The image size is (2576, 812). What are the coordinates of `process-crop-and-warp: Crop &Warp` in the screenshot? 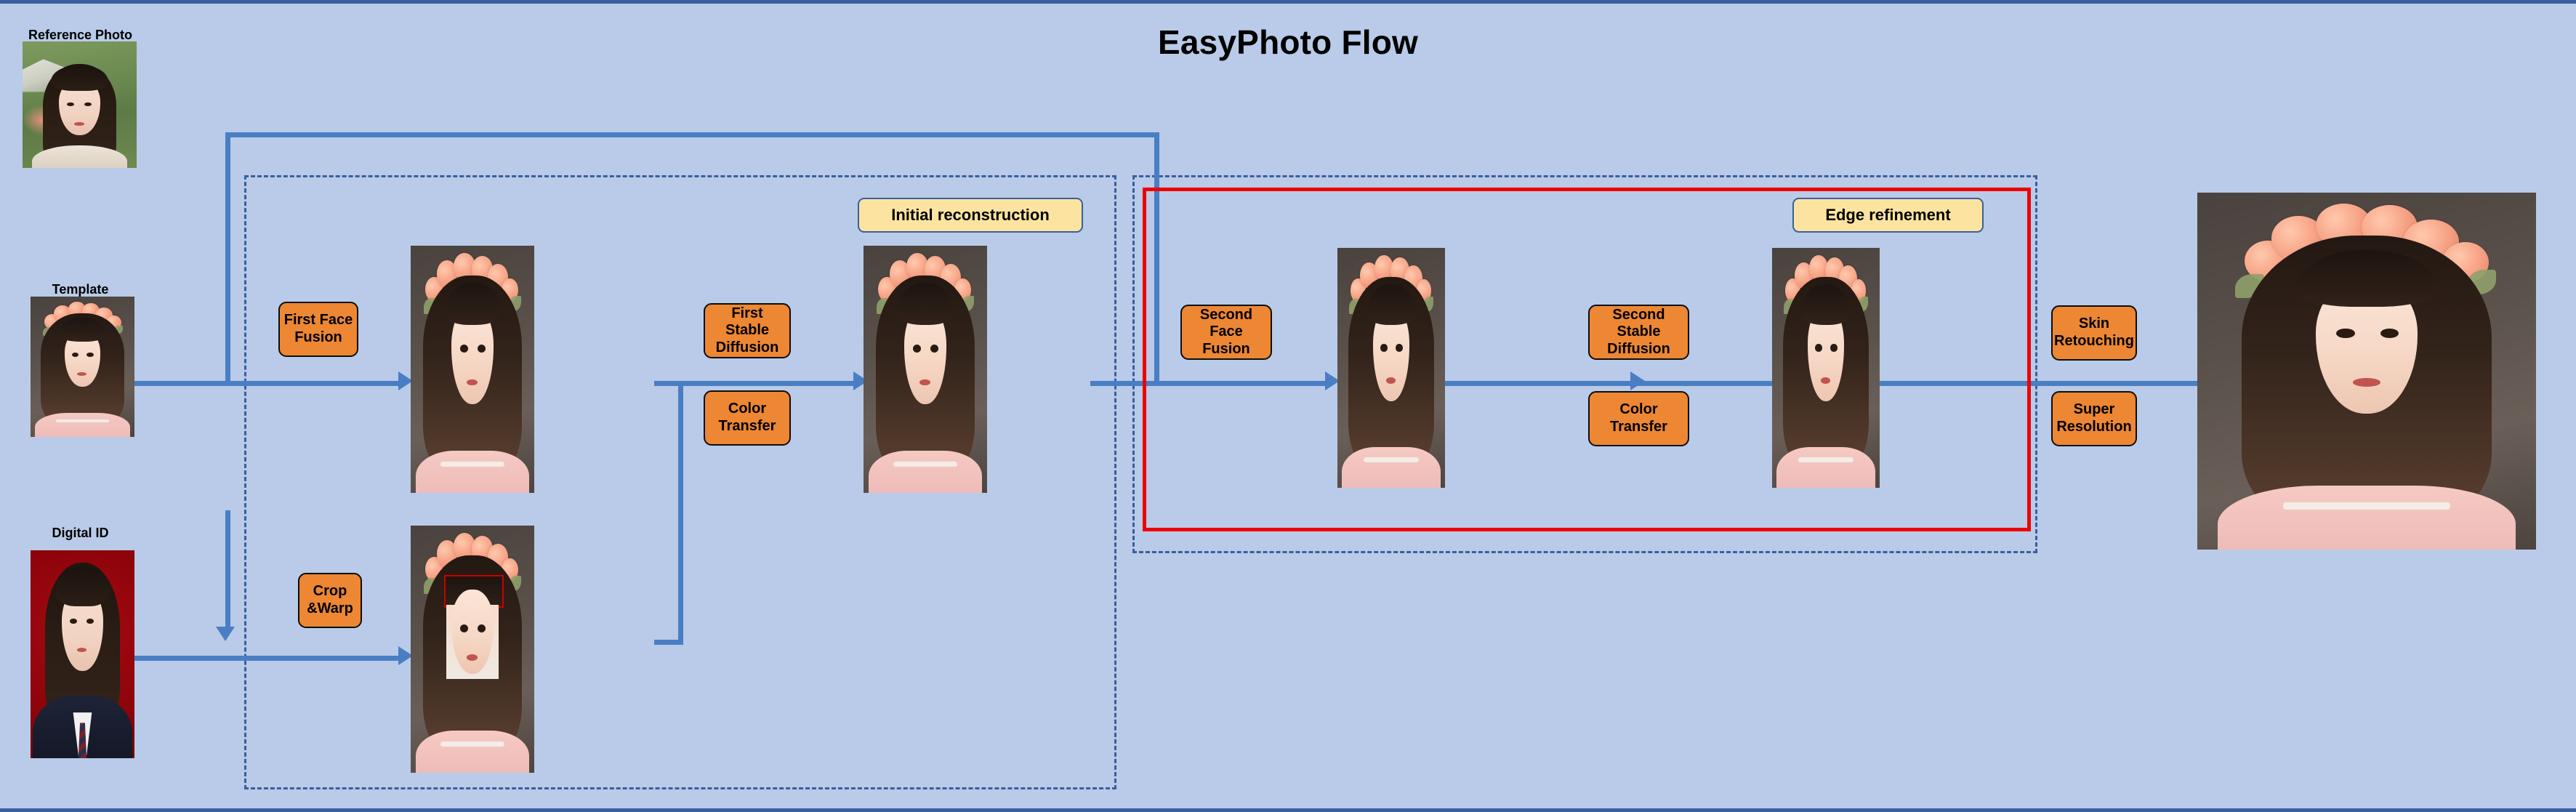 It's located at (330, 600).